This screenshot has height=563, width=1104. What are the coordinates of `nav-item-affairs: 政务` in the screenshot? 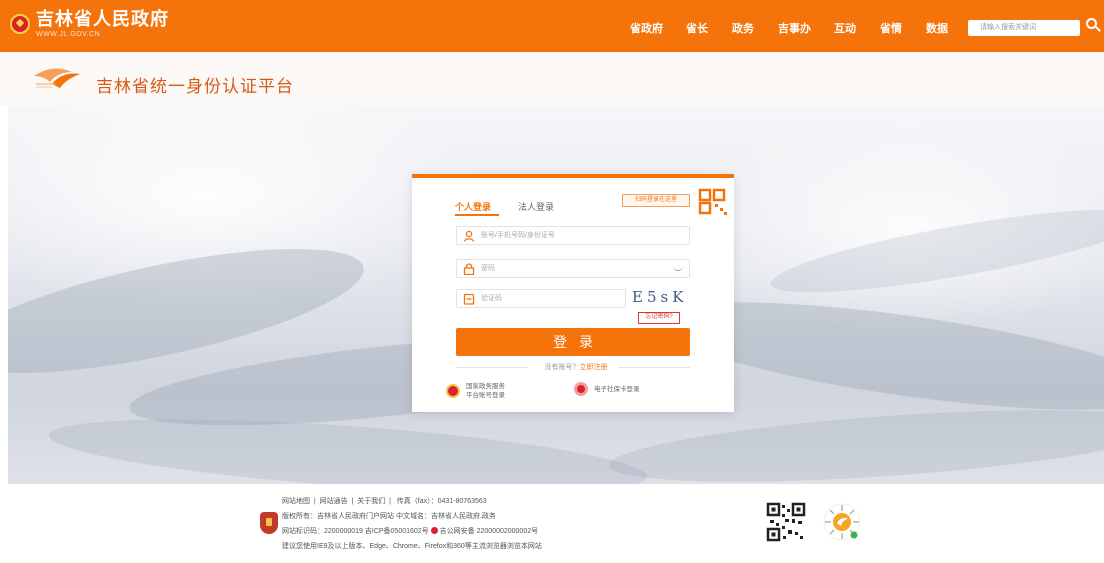 It's located at (743, 28).